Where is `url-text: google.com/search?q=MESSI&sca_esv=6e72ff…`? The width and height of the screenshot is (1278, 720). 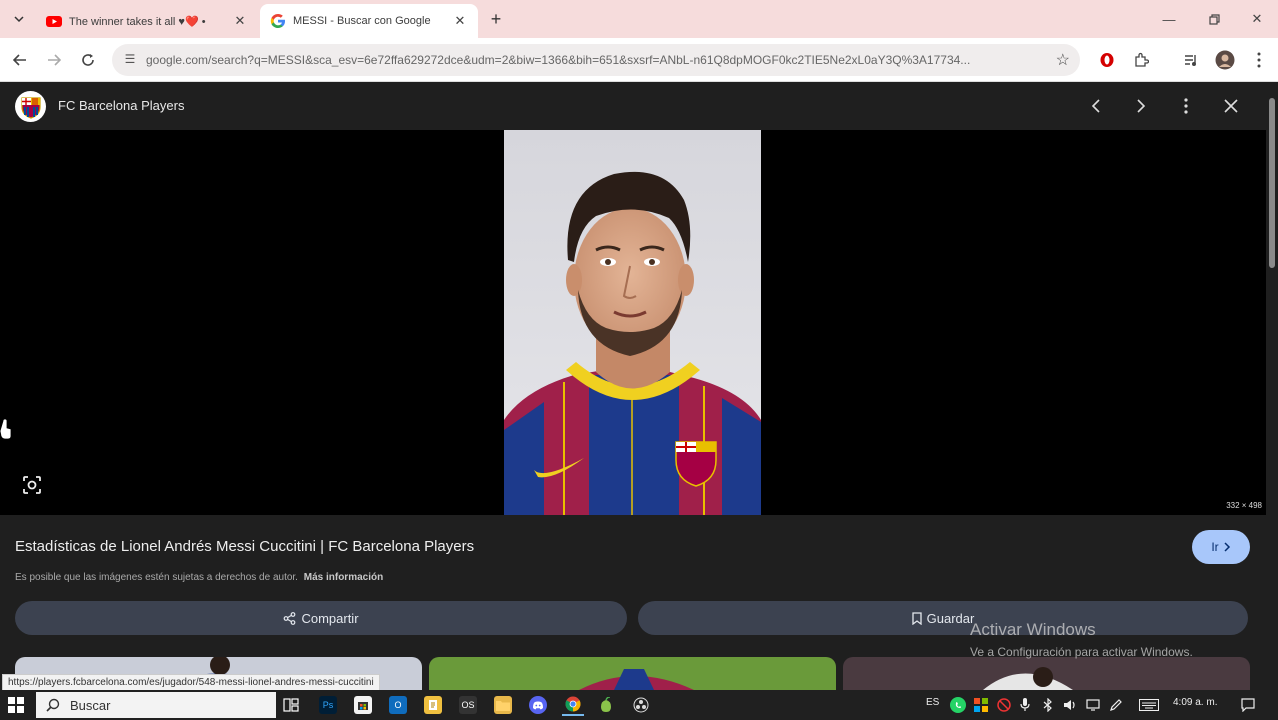
url-text: google.com/search?q=MESSI&sca_esv=6e72ff… is located at coordinates (558, 60).